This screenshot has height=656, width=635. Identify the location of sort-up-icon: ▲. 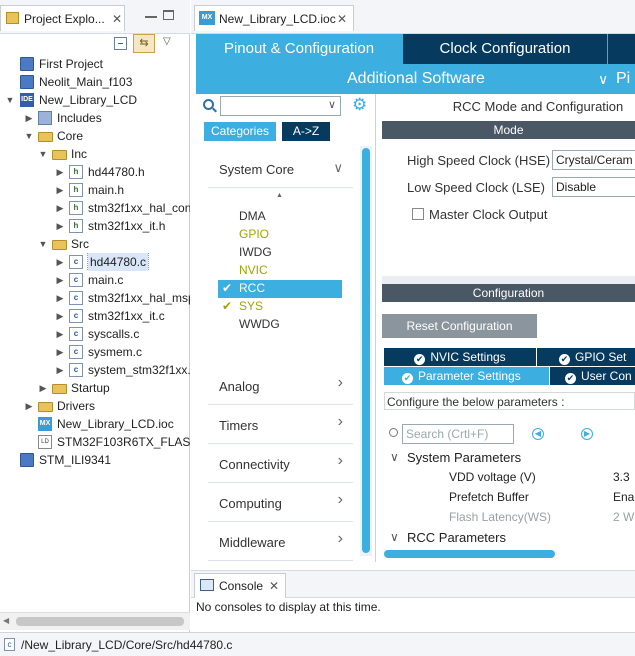
(279, 195).